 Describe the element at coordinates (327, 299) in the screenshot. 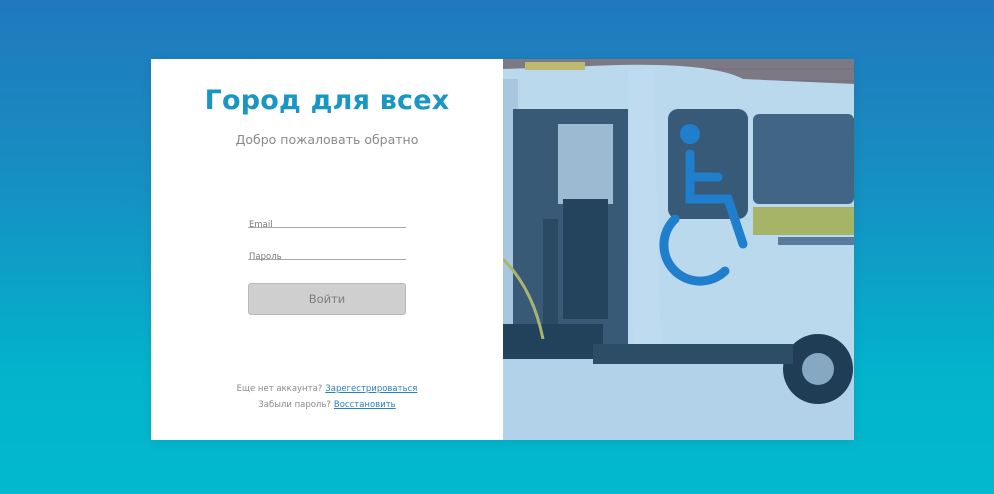

I see `login-button: Войти` at that location.